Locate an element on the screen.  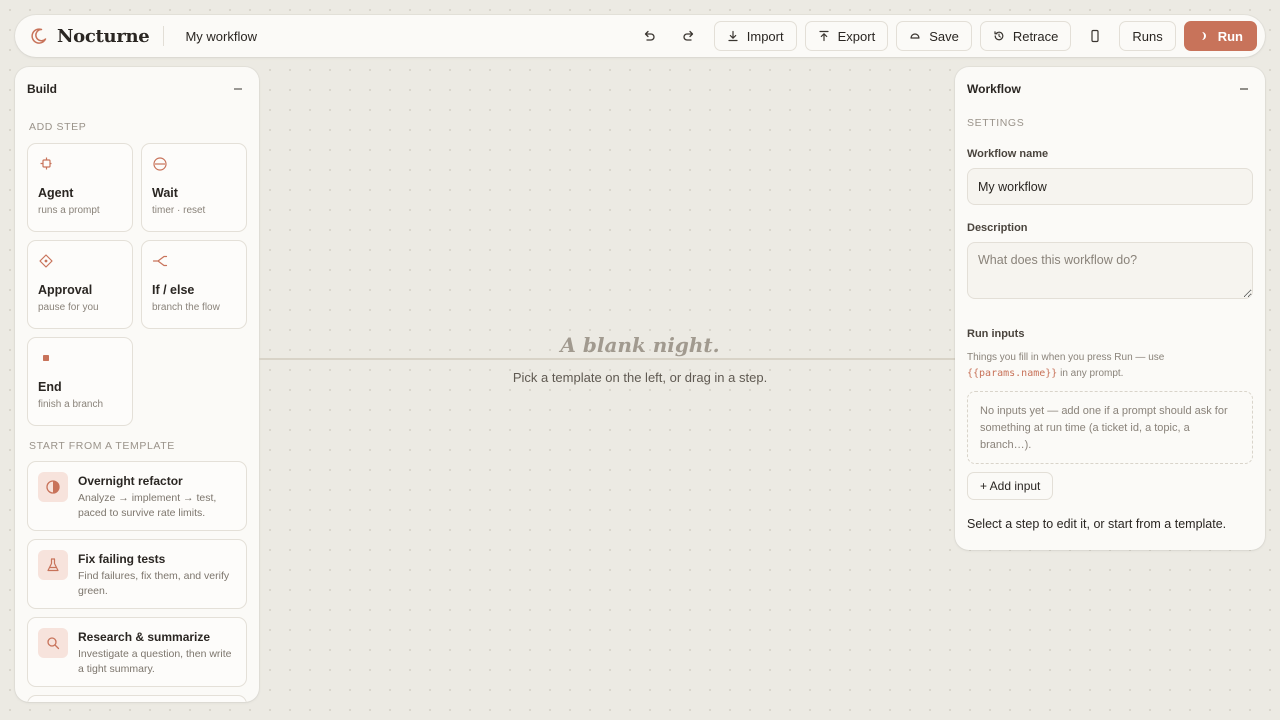
collapse-build-button is located at coordinates (238, 89).